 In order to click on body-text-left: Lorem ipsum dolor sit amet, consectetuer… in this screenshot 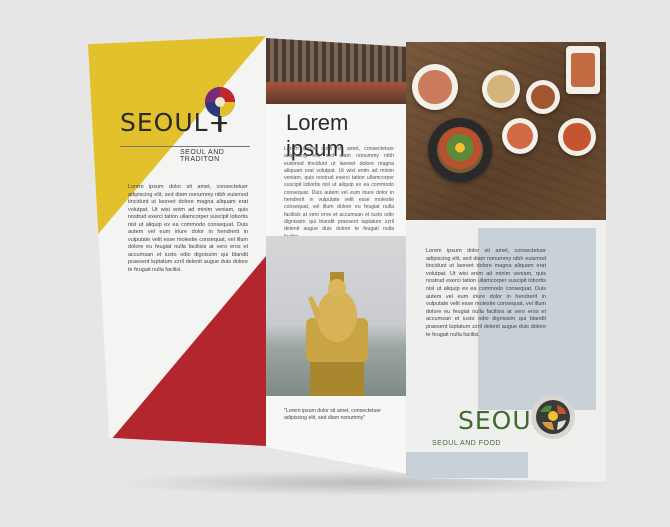, I will do `click(188, 228)`.